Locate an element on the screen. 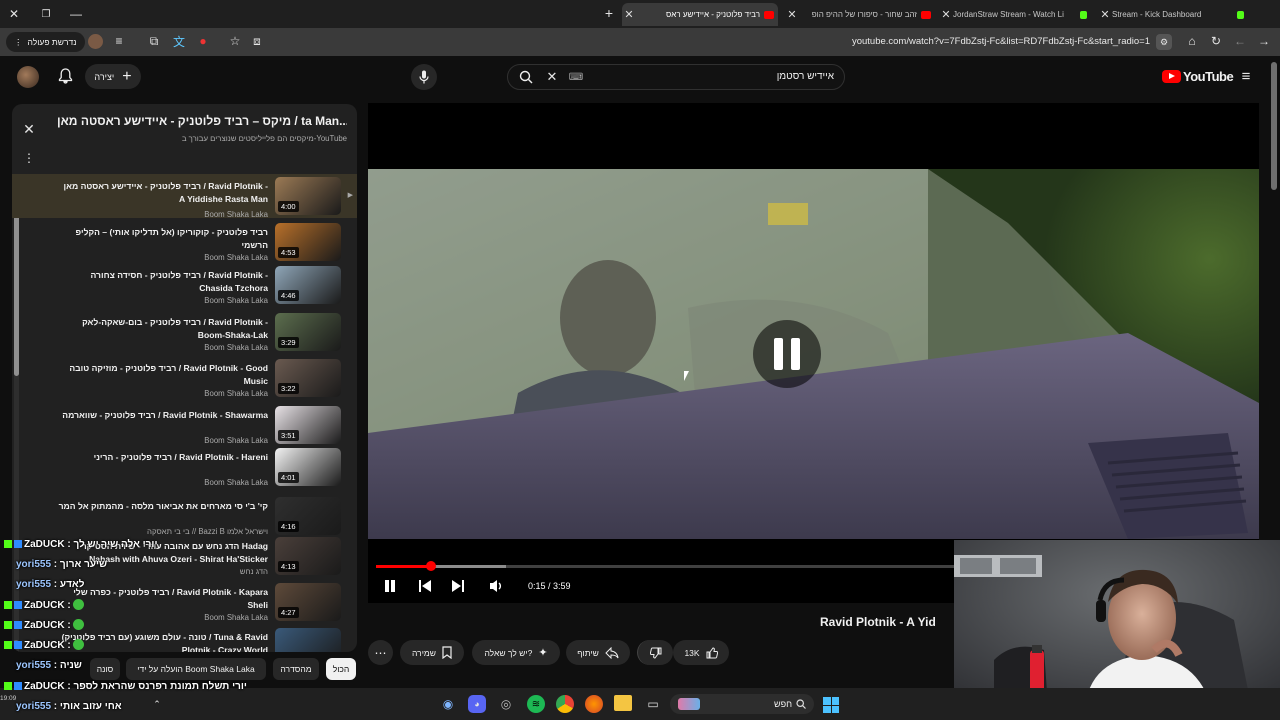  kick-favicon-icon is located at coordinates (1083, 14).